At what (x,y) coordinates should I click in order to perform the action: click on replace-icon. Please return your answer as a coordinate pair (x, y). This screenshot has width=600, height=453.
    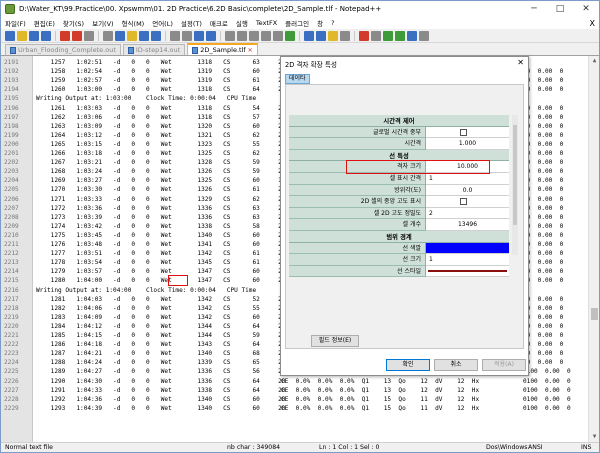
    Looking at the image, I should click on (187, 35).